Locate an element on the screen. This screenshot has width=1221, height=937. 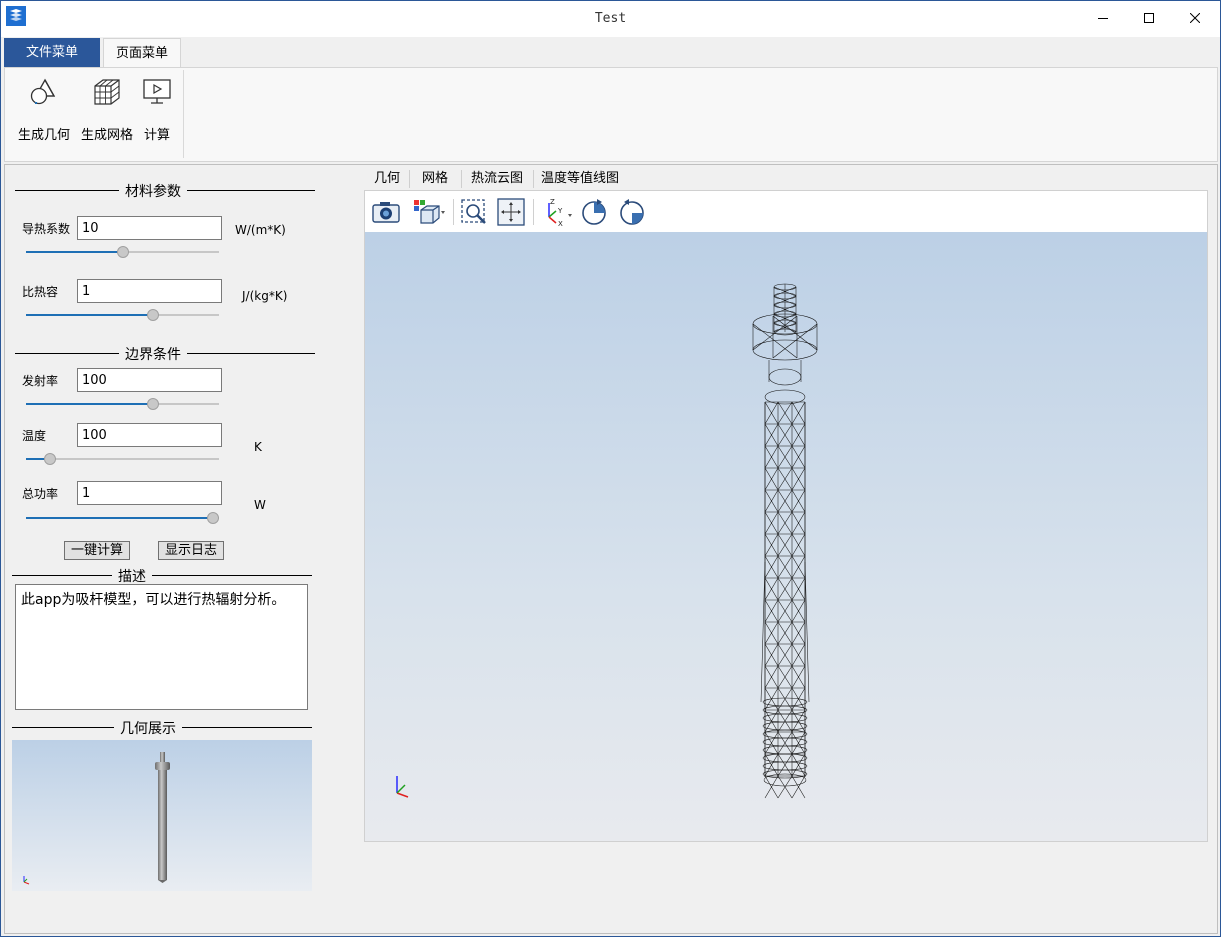
calculate-ribbon-label: 计算 is located at coordinates (156, 135).